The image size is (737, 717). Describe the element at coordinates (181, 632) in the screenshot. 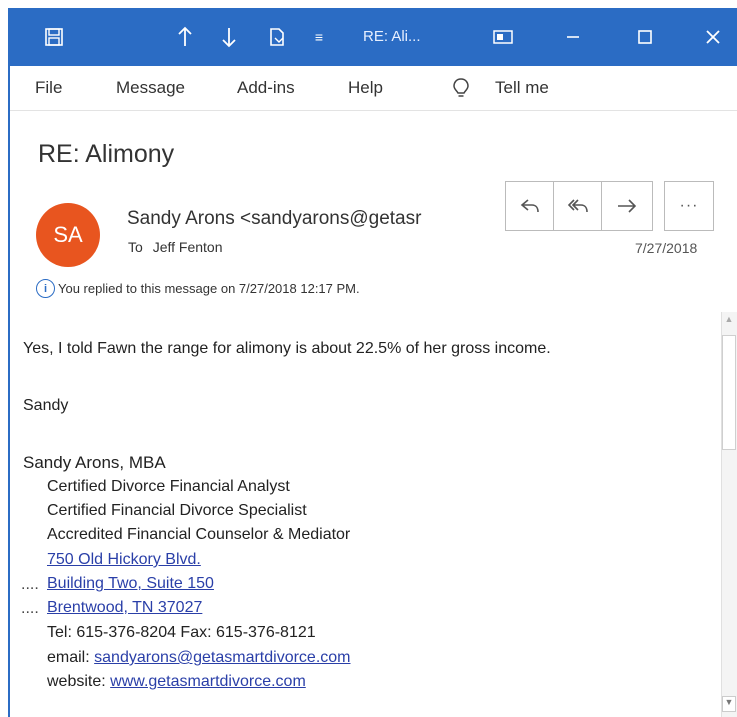

I see `signature-phone: Tel: 615-376-8204 Fax: 615-376-8121` at that location.